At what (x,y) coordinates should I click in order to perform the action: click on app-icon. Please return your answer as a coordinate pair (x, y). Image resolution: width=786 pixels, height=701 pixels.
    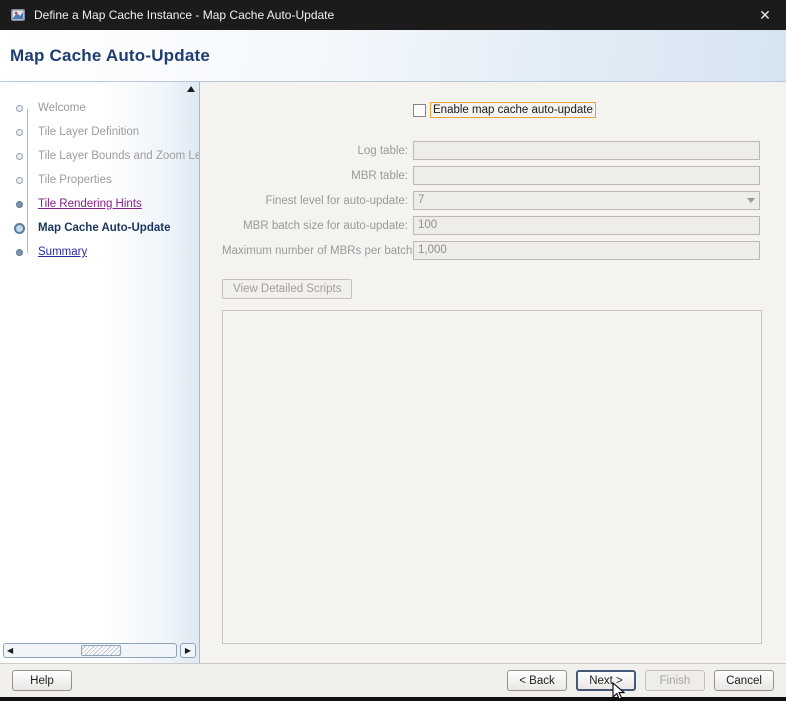
    Looking at the image, I should click on (18, 15).